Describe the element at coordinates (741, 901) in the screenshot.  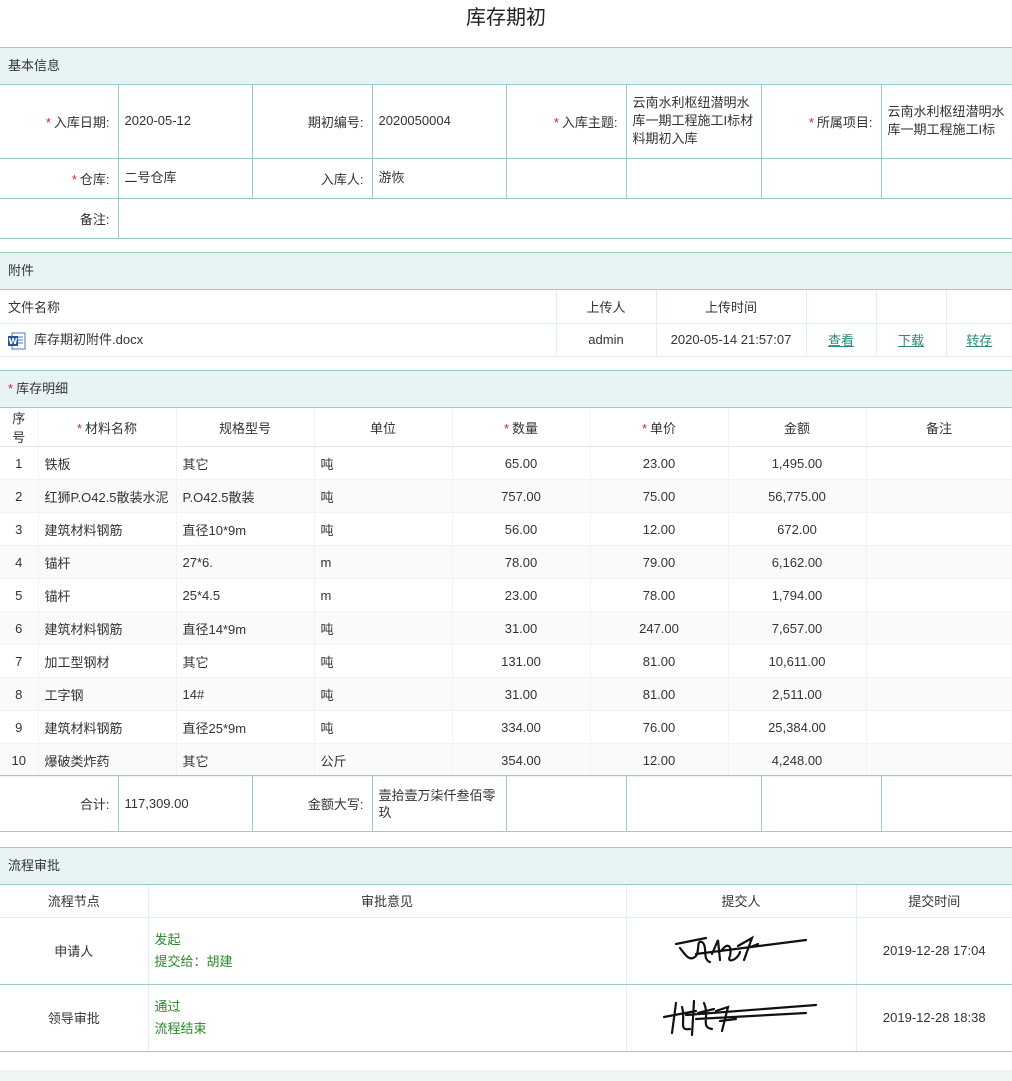
I see `col-submitter: 提交人` at that location.